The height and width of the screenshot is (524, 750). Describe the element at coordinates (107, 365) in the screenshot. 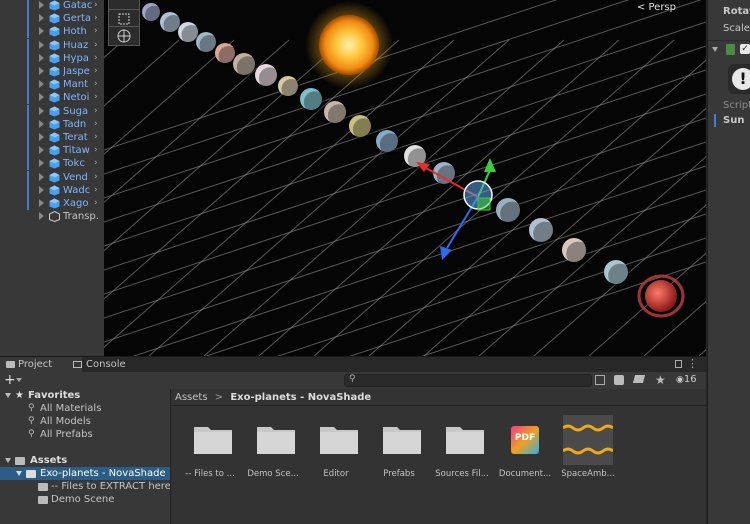

I see `tab-console: Console` at that location.